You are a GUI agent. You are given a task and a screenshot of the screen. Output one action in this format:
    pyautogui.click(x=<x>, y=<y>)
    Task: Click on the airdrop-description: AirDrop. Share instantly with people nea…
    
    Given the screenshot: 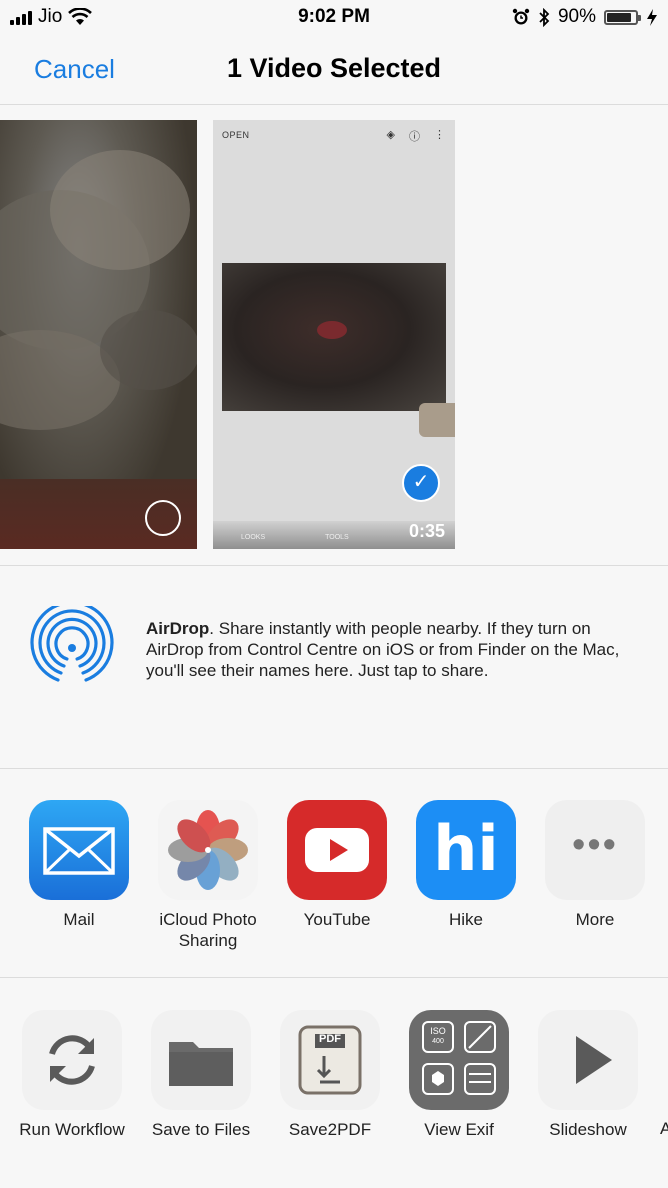 What is the action you would take?
    pyautogui.click(x=391, y=649)
    